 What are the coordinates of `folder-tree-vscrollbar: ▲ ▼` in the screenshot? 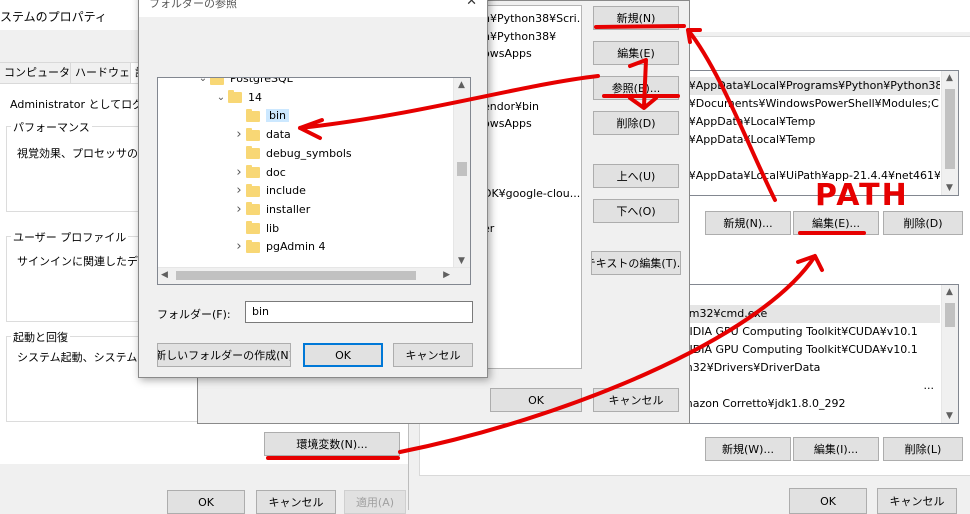 It's located at (461, 173).